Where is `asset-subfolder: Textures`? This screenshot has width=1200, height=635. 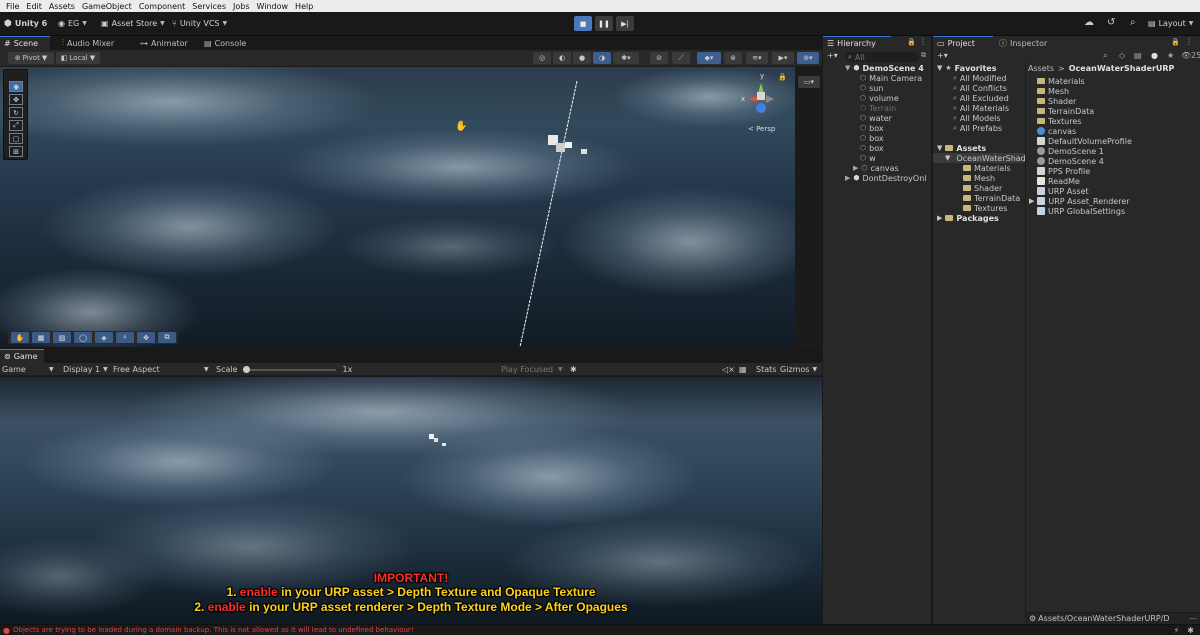 asset-subfolder: Textures is located at coordinates (985, 208).